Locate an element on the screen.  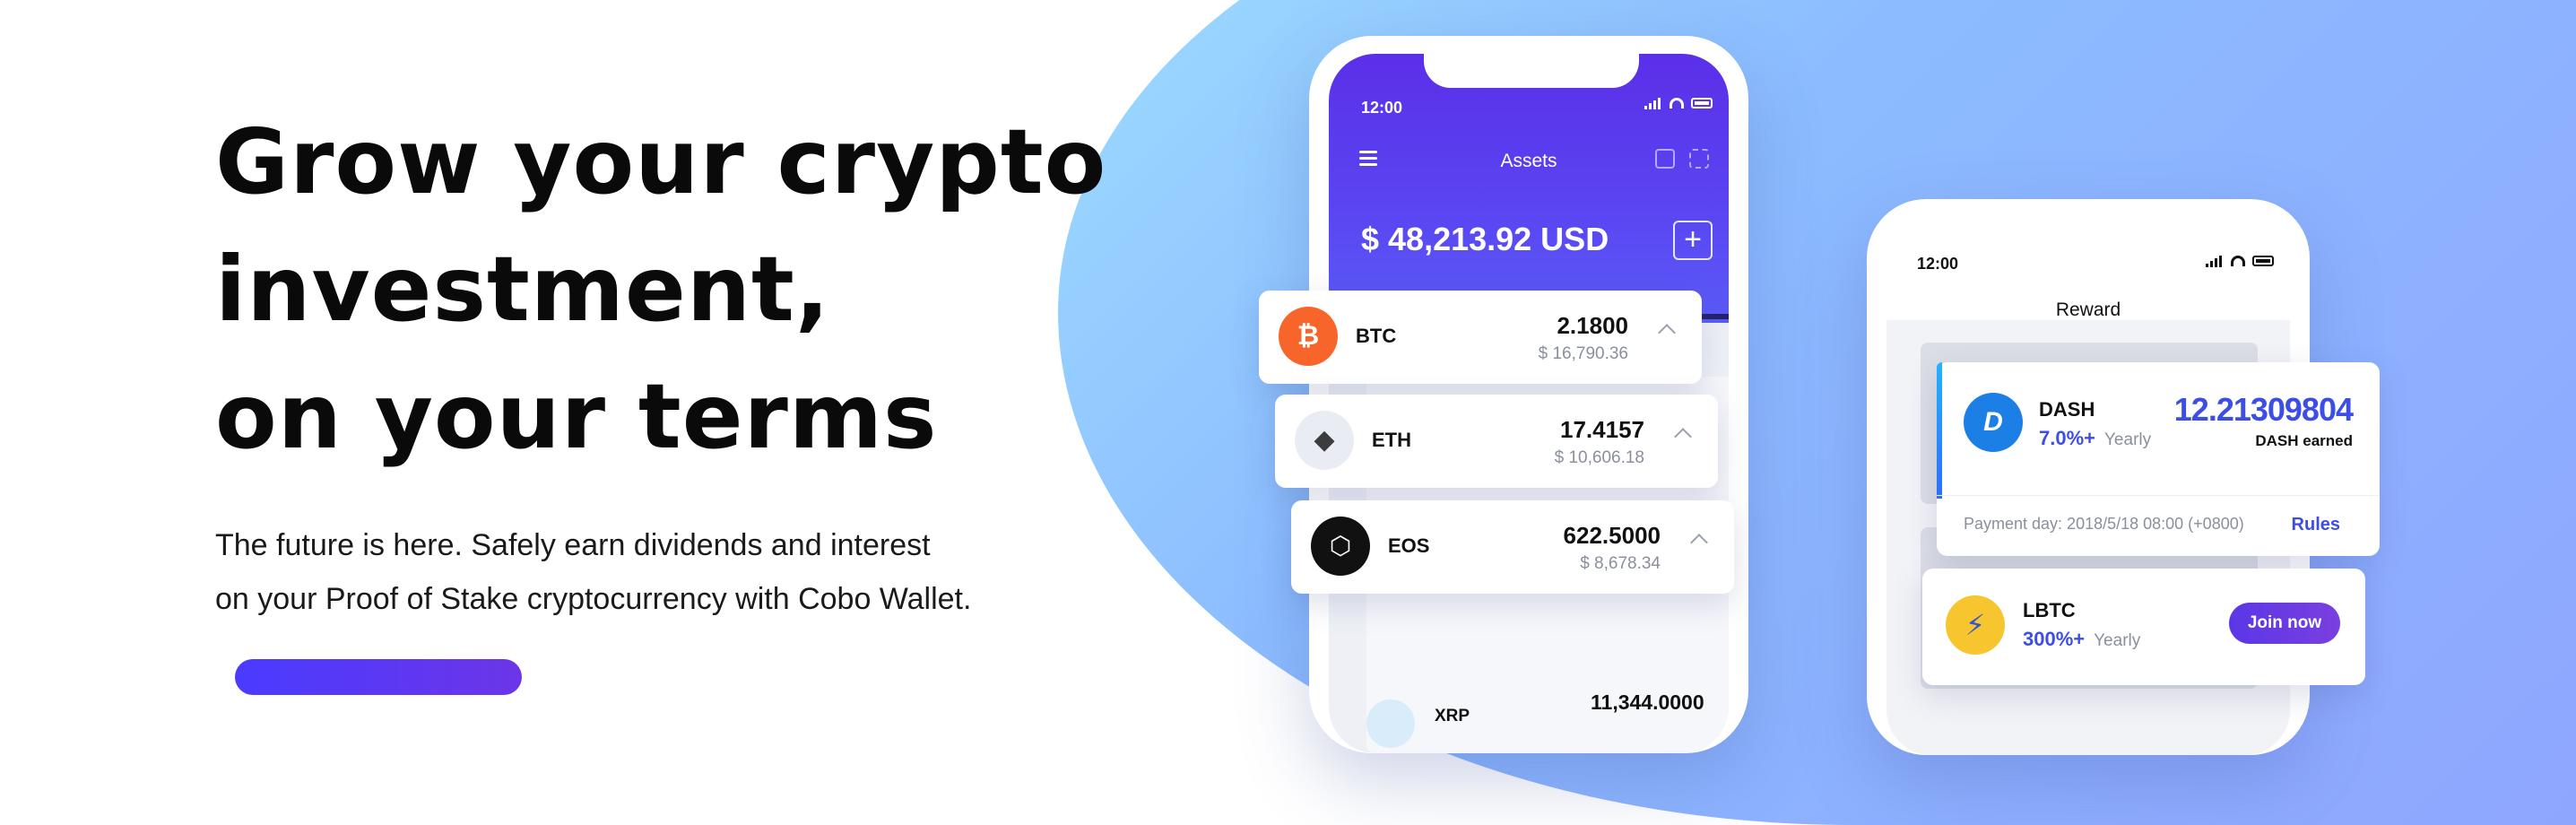
coin-amount: 11,344.0000 is located at coordinates (1647, 702).